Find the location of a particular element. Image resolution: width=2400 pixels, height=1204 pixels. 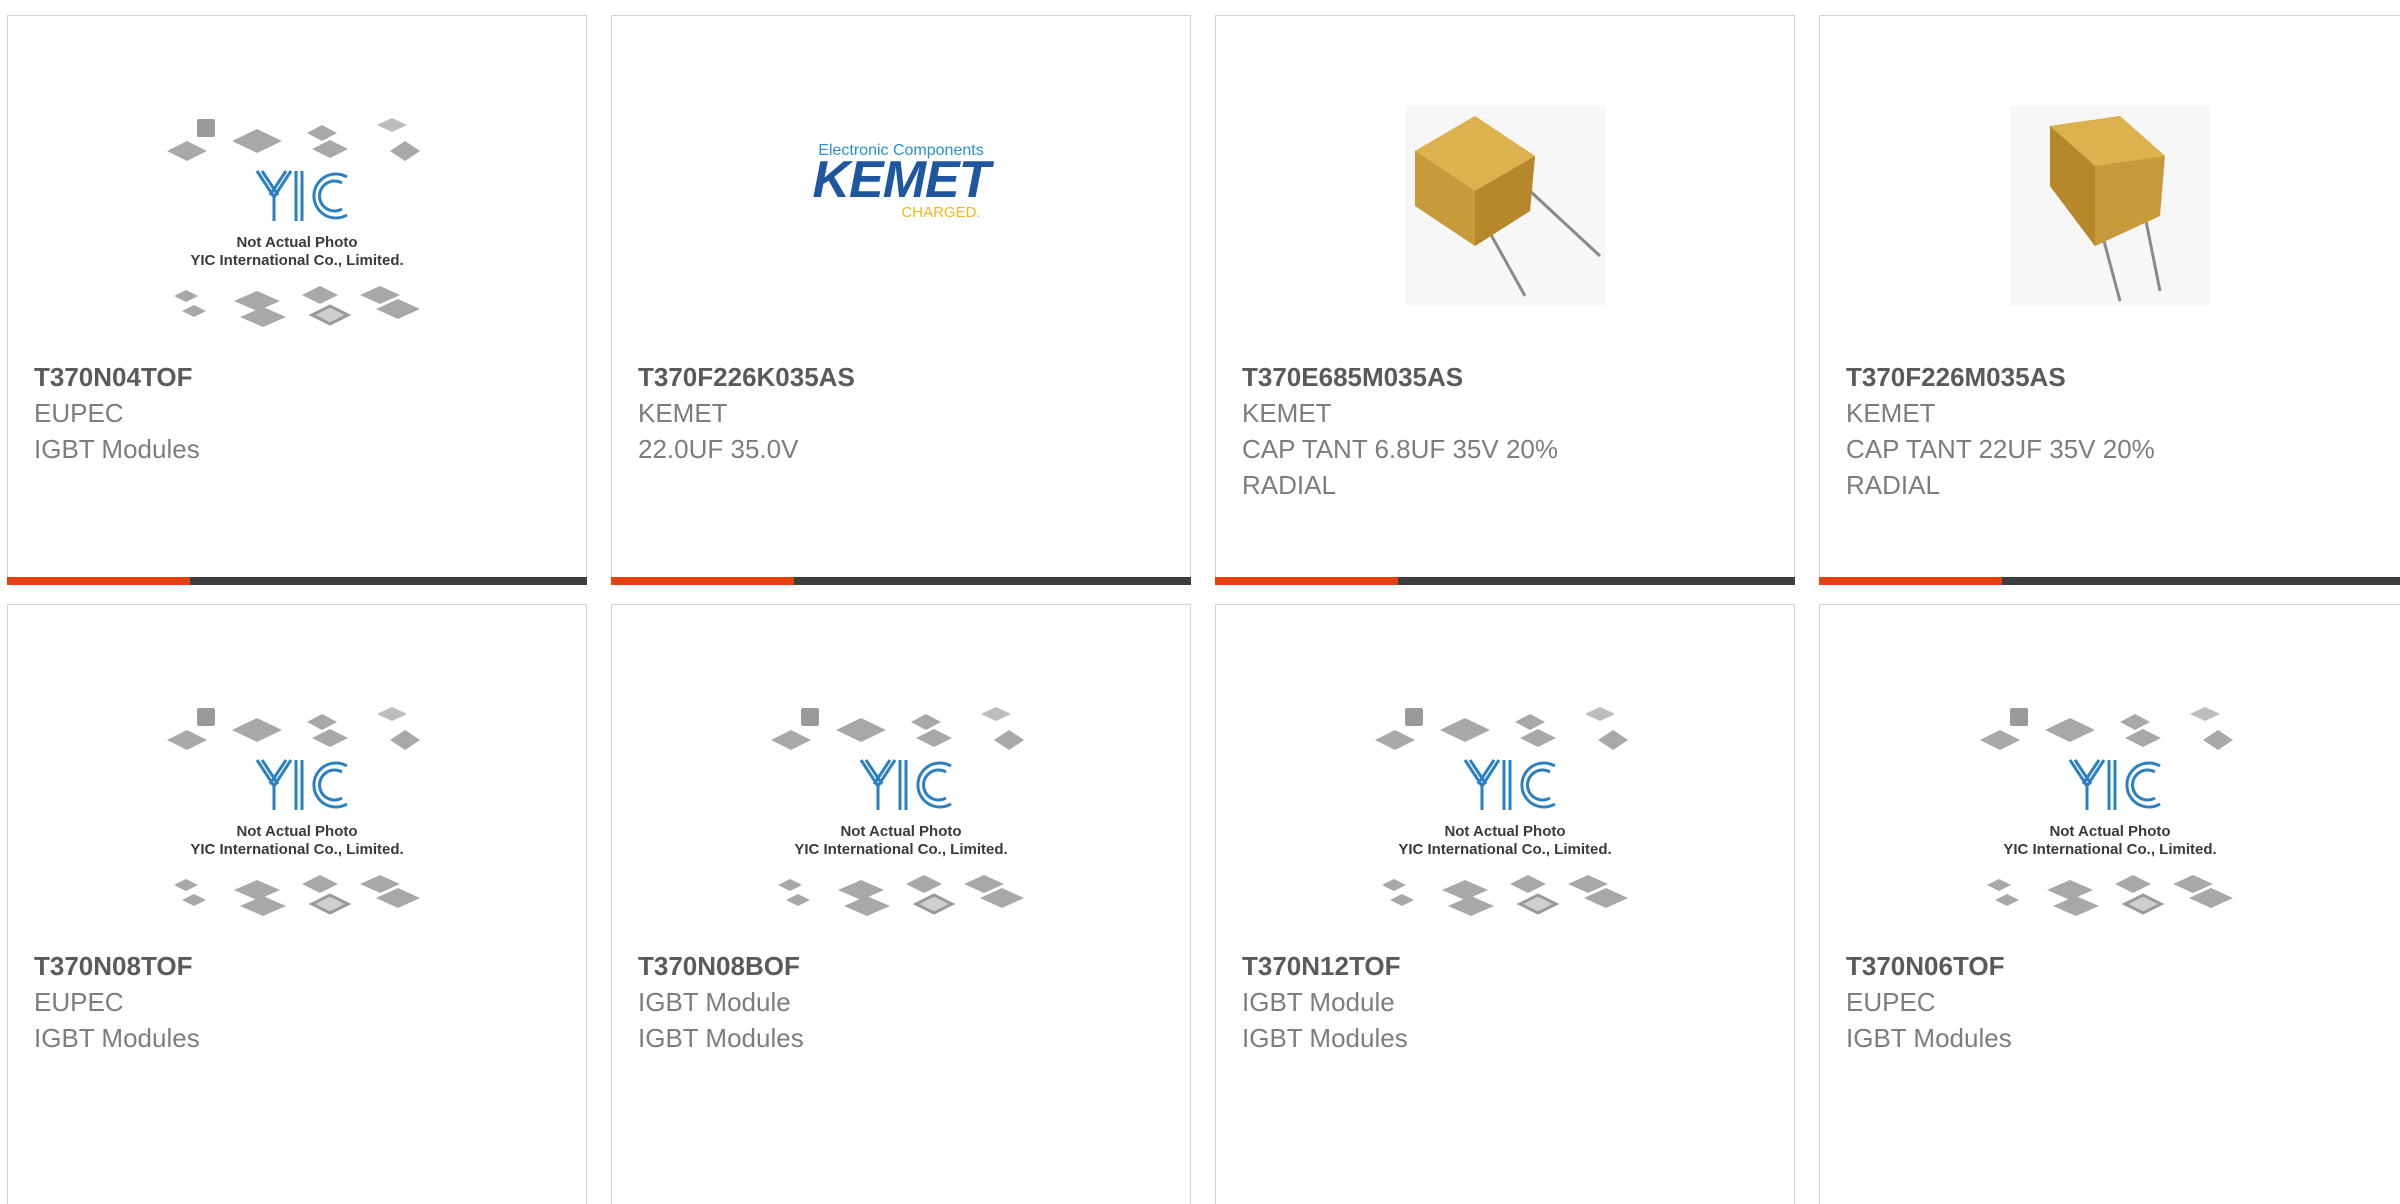

svg-text: CHARGED. is located at coordinates (940, 212).